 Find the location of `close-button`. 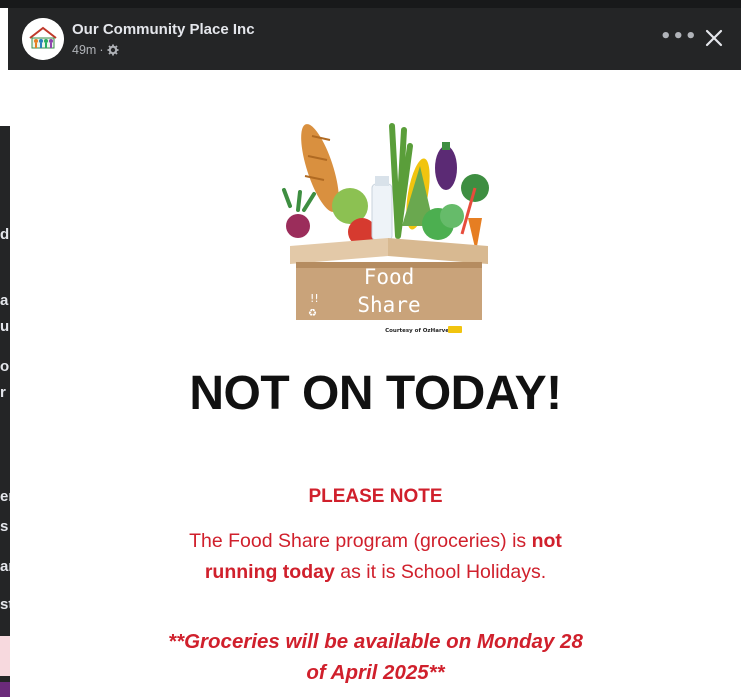

close-button is located at coordinates (714, 38).